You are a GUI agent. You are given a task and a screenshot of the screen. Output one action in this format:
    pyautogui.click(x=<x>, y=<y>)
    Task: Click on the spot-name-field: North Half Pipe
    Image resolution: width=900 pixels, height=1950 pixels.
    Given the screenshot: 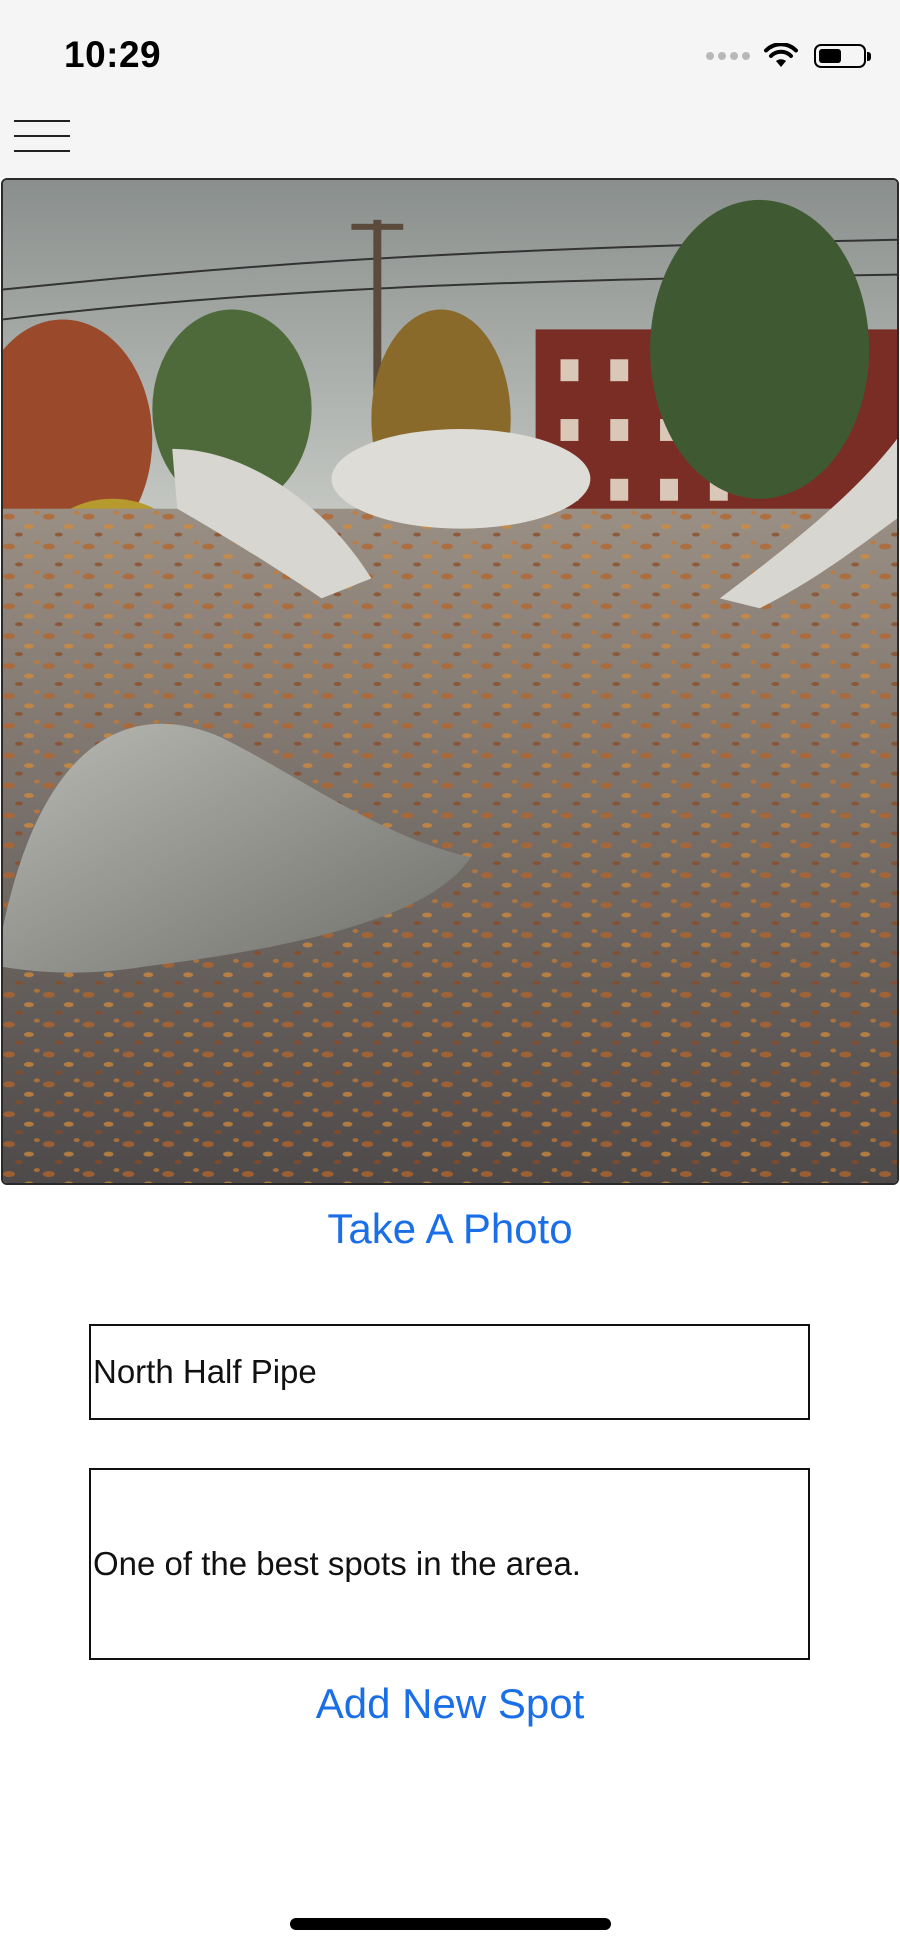 What is the action you would take?
    pyautogui.click(x=449, y=1372)
    